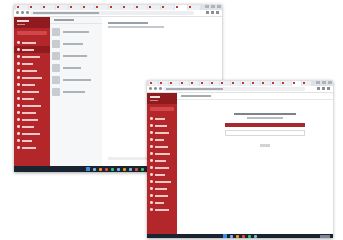 The height and width of the screenshot is (240, 343). I want to click on nav-buttons, so click(155, 88).